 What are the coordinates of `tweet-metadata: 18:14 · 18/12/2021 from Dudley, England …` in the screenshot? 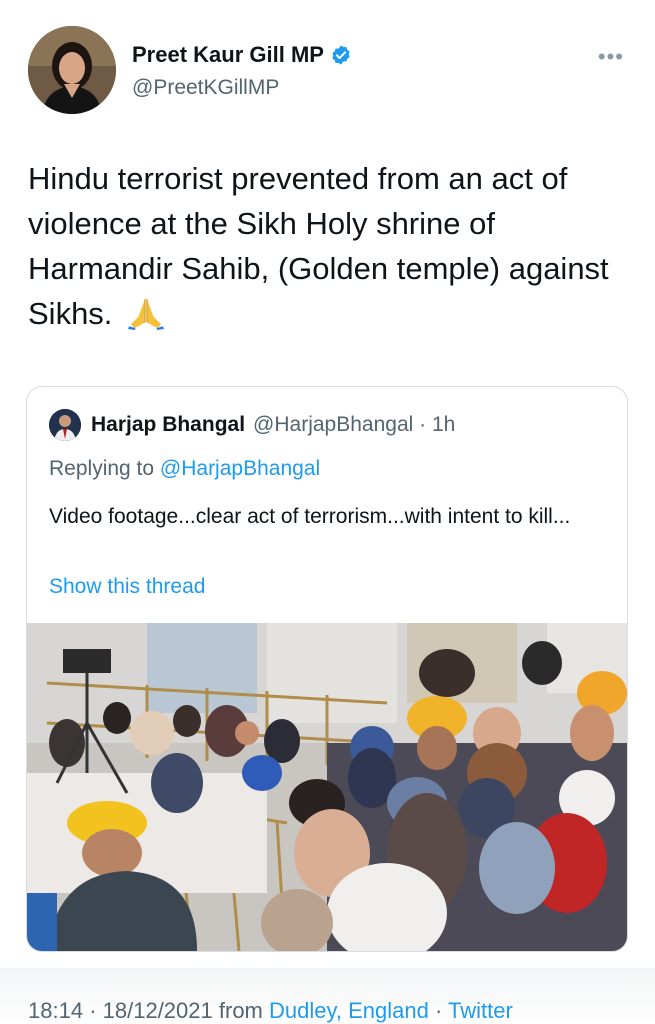 It's located at (270, 1011).